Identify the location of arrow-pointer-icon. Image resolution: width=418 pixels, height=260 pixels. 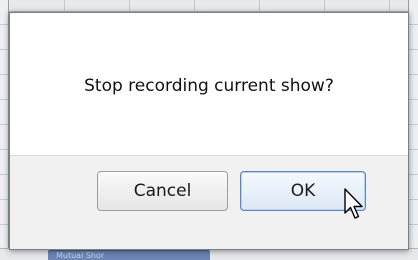
(353, 203).